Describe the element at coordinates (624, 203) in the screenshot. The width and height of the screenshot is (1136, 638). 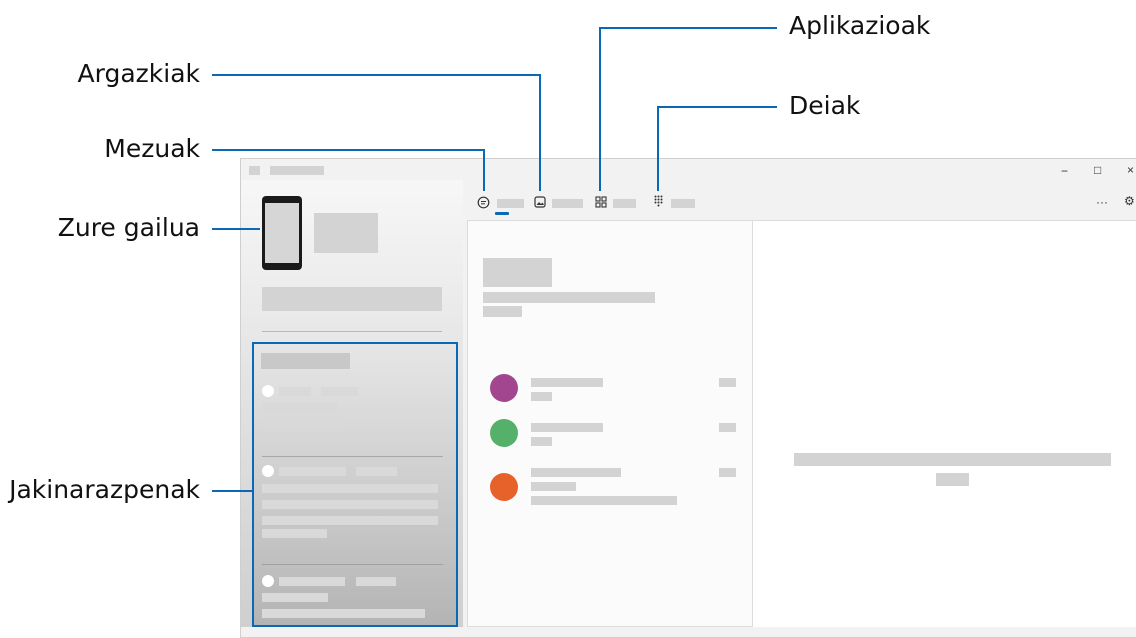
I see `tab-apps-label` at that location.